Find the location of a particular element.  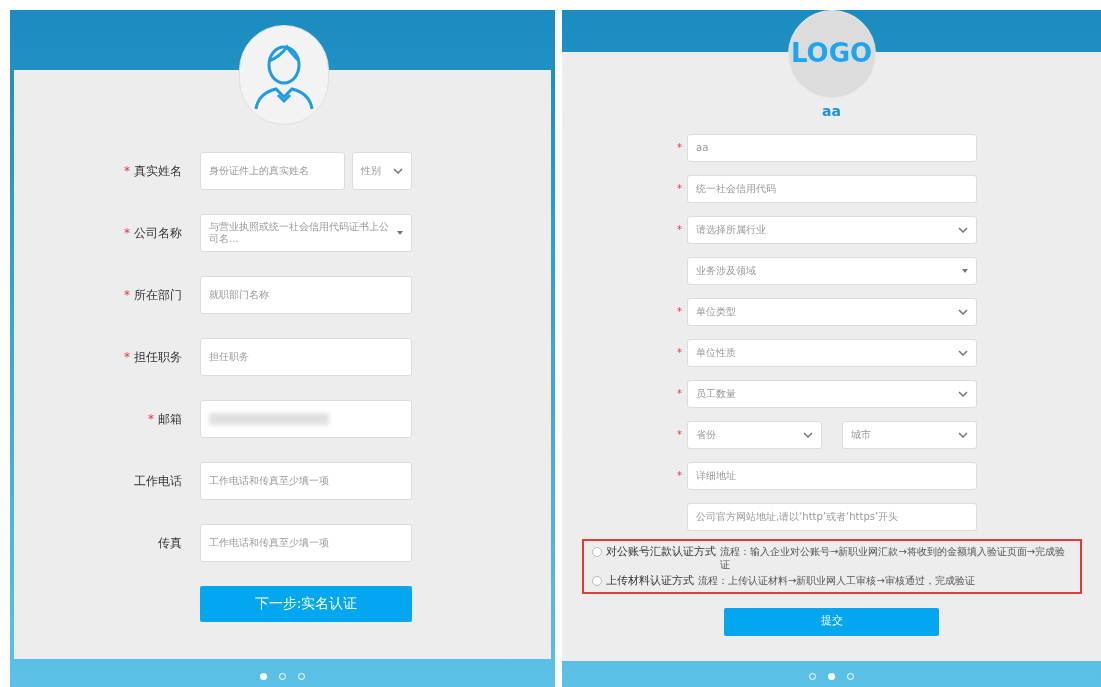

next-step-button: 下一步:实名认证 is located at coordinates (306, 603).